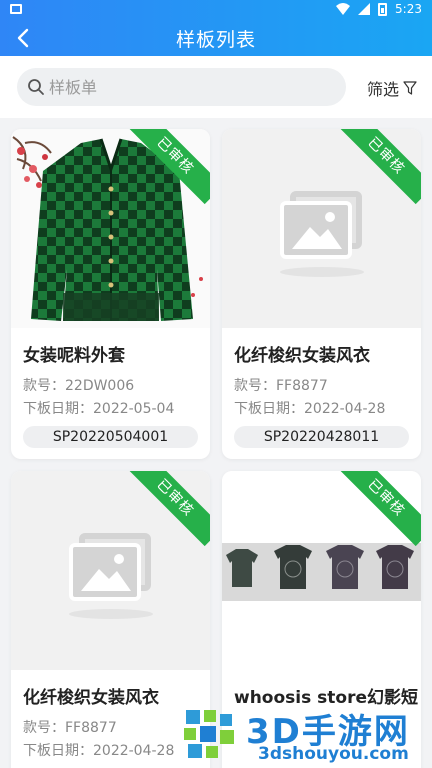 The width and height of the screenshot is (432, 768). What do you see at coordinates (209, 734) in the screenshot?
I see `watermark-logo-icon` at bounding box center [209, 734].